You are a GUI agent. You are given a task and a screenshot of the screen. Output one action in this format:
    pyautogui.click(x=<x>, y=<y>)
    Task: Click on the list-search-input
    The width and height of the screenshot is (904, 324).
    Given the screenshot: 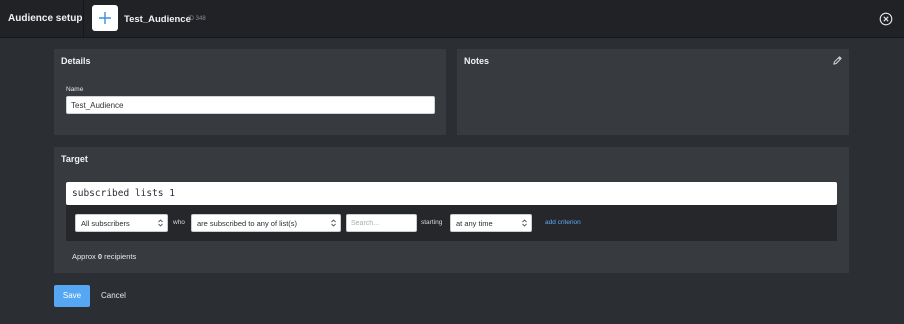 What is the action you would take?
    pyautogui.click(x=381, y=223)
    